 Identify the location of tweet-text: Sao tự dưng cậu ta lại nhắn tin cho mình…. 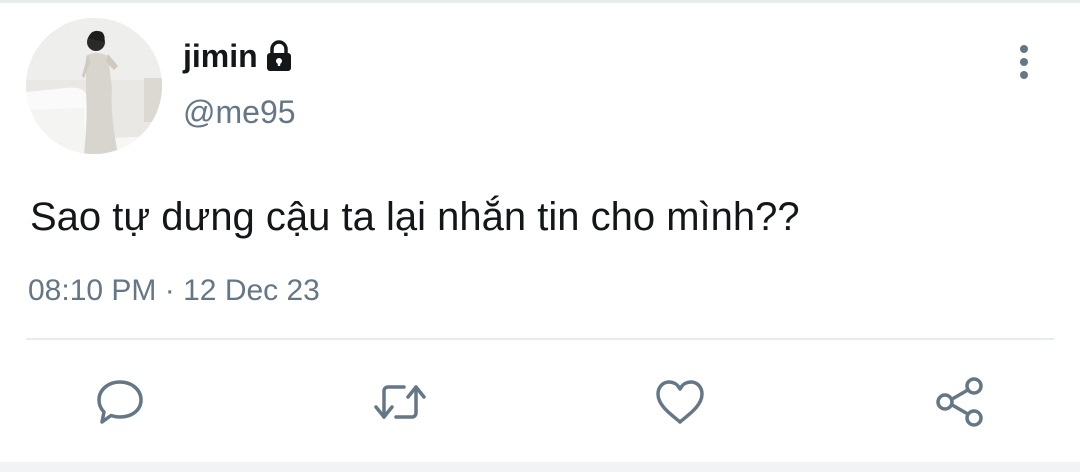
(415, 217).